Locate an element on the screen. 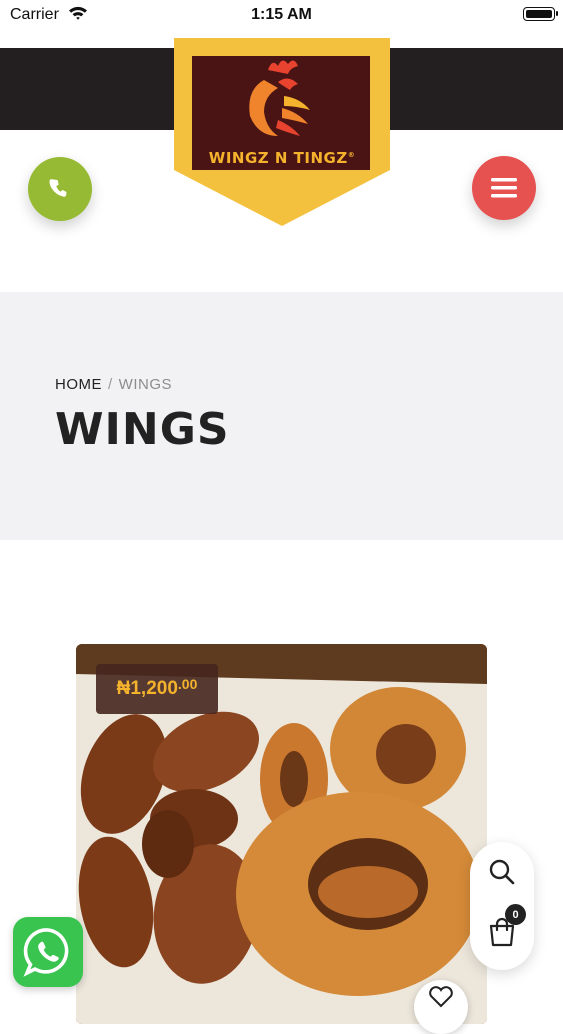 Image resolution: width=563 pixels, height=1034 pixels. menu-button is located at coordinates (504, 188).